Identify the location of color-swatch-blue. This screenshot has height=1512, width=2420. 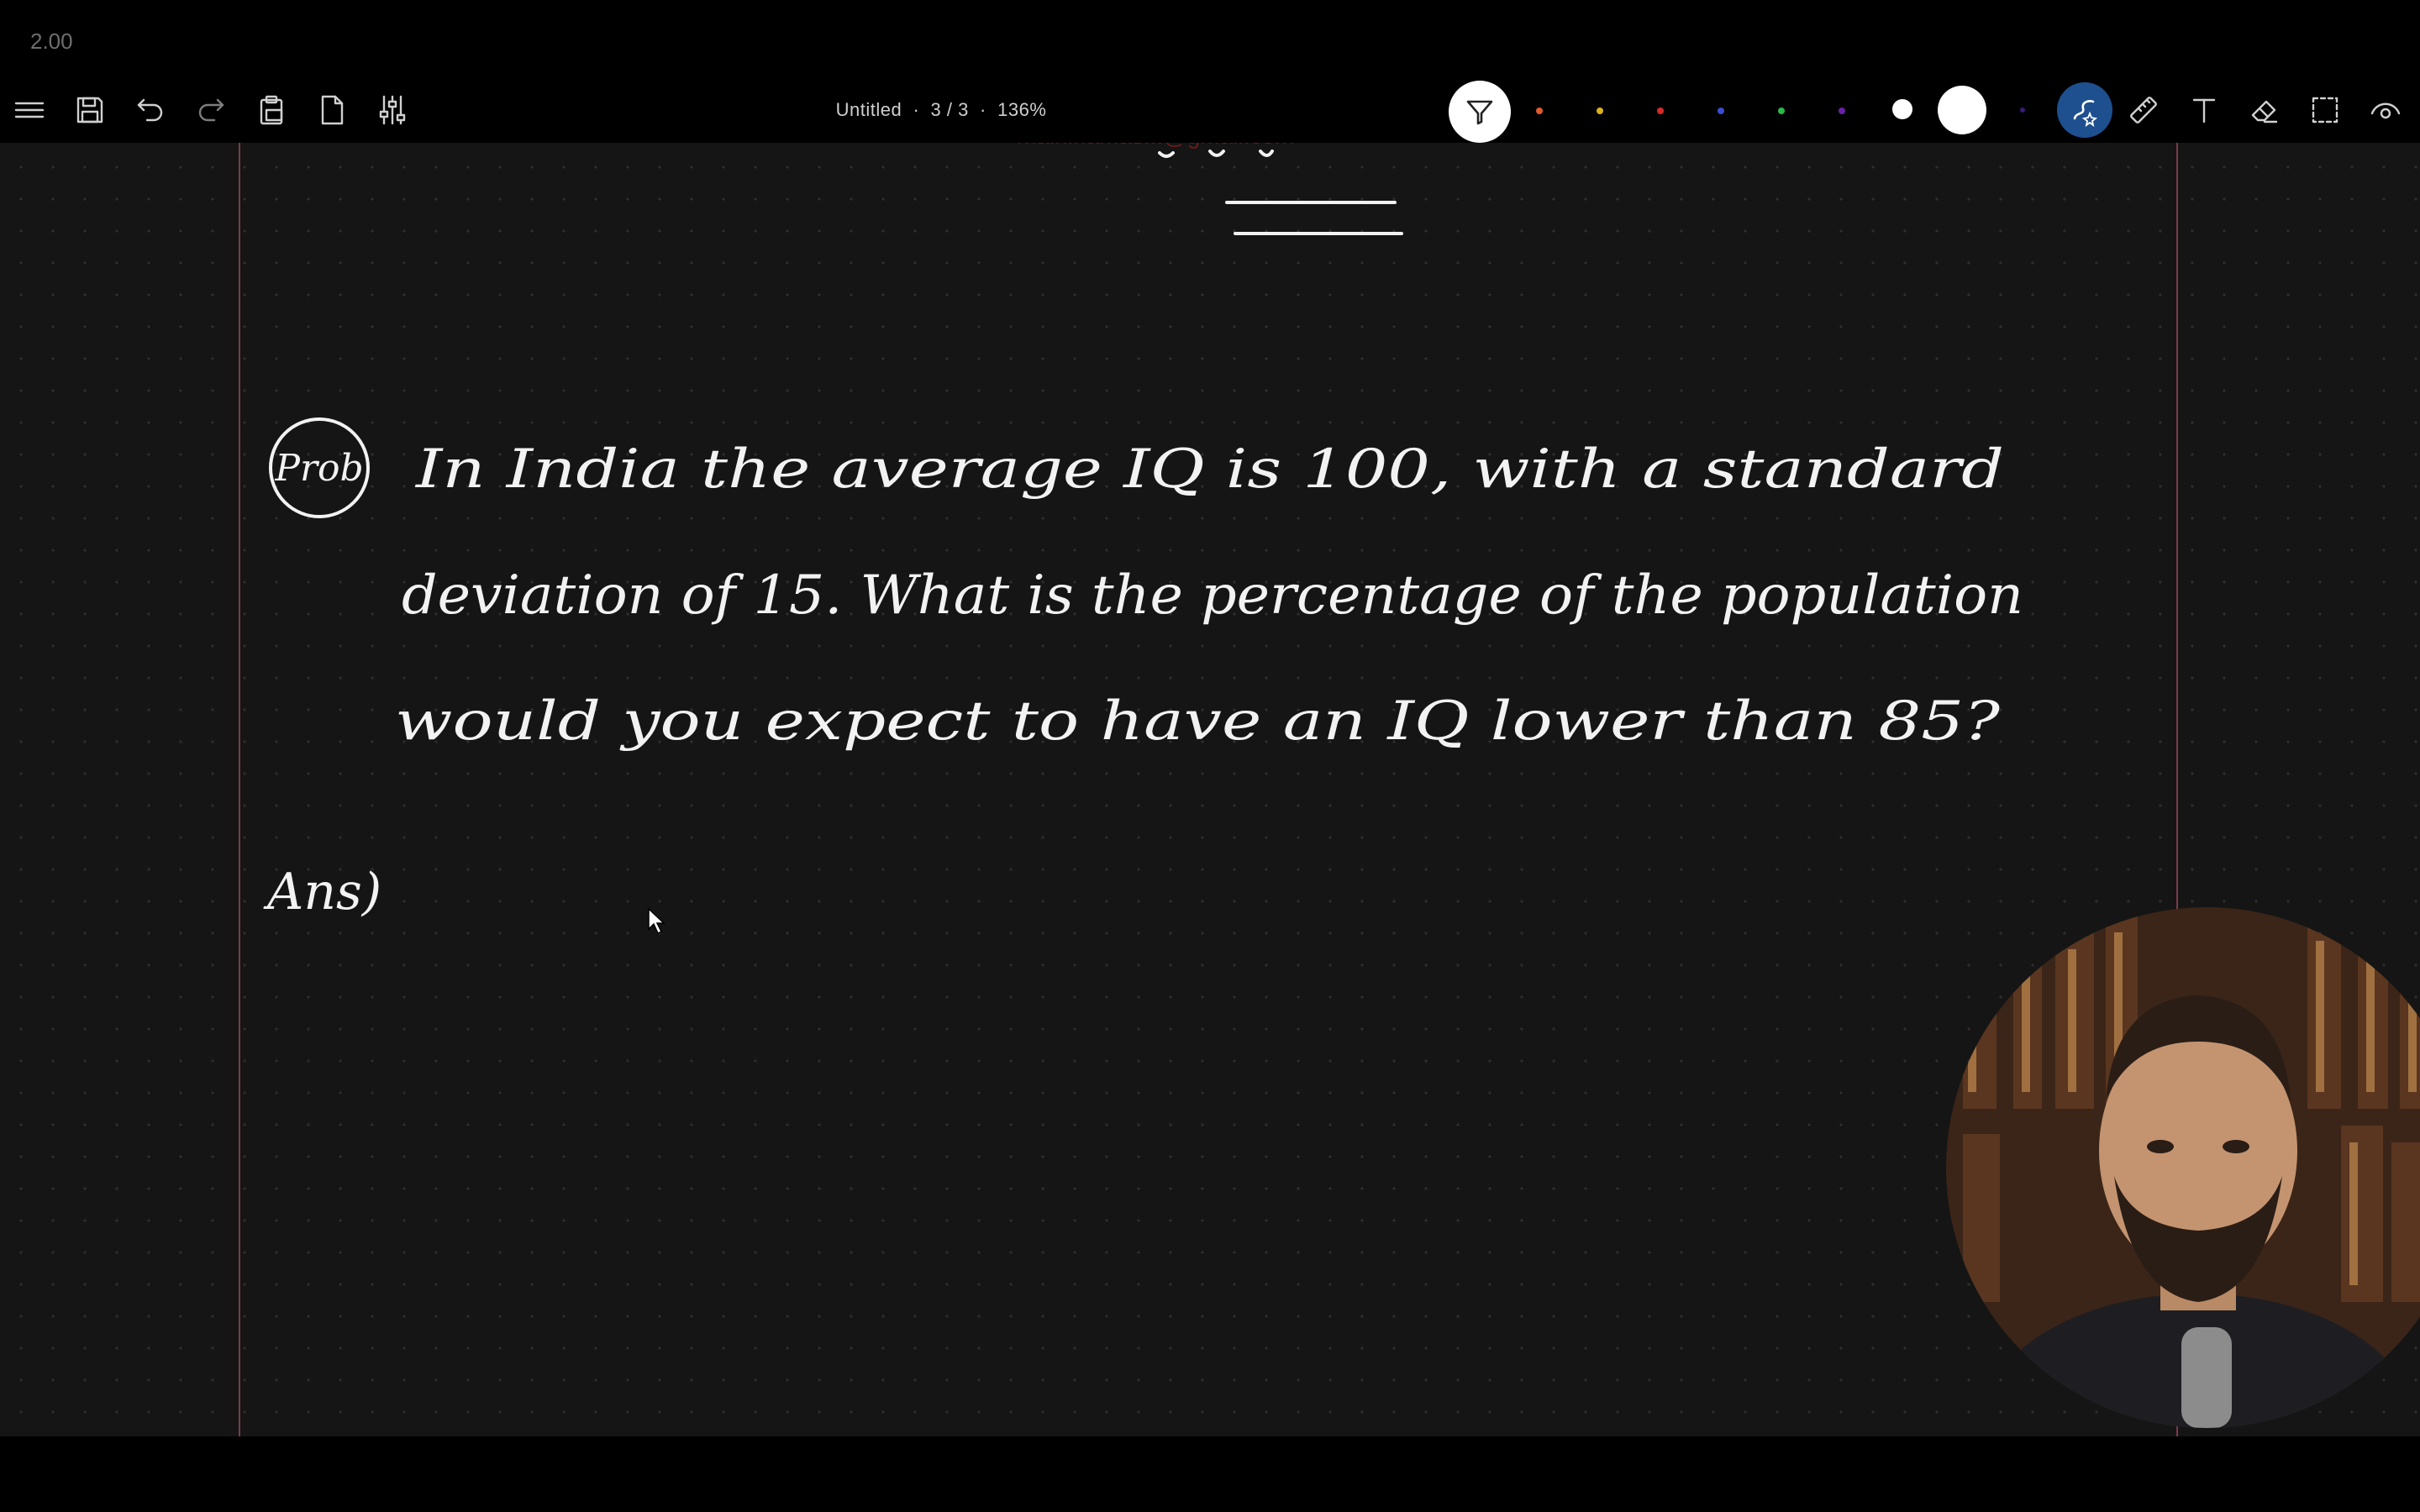
(1721, 111).